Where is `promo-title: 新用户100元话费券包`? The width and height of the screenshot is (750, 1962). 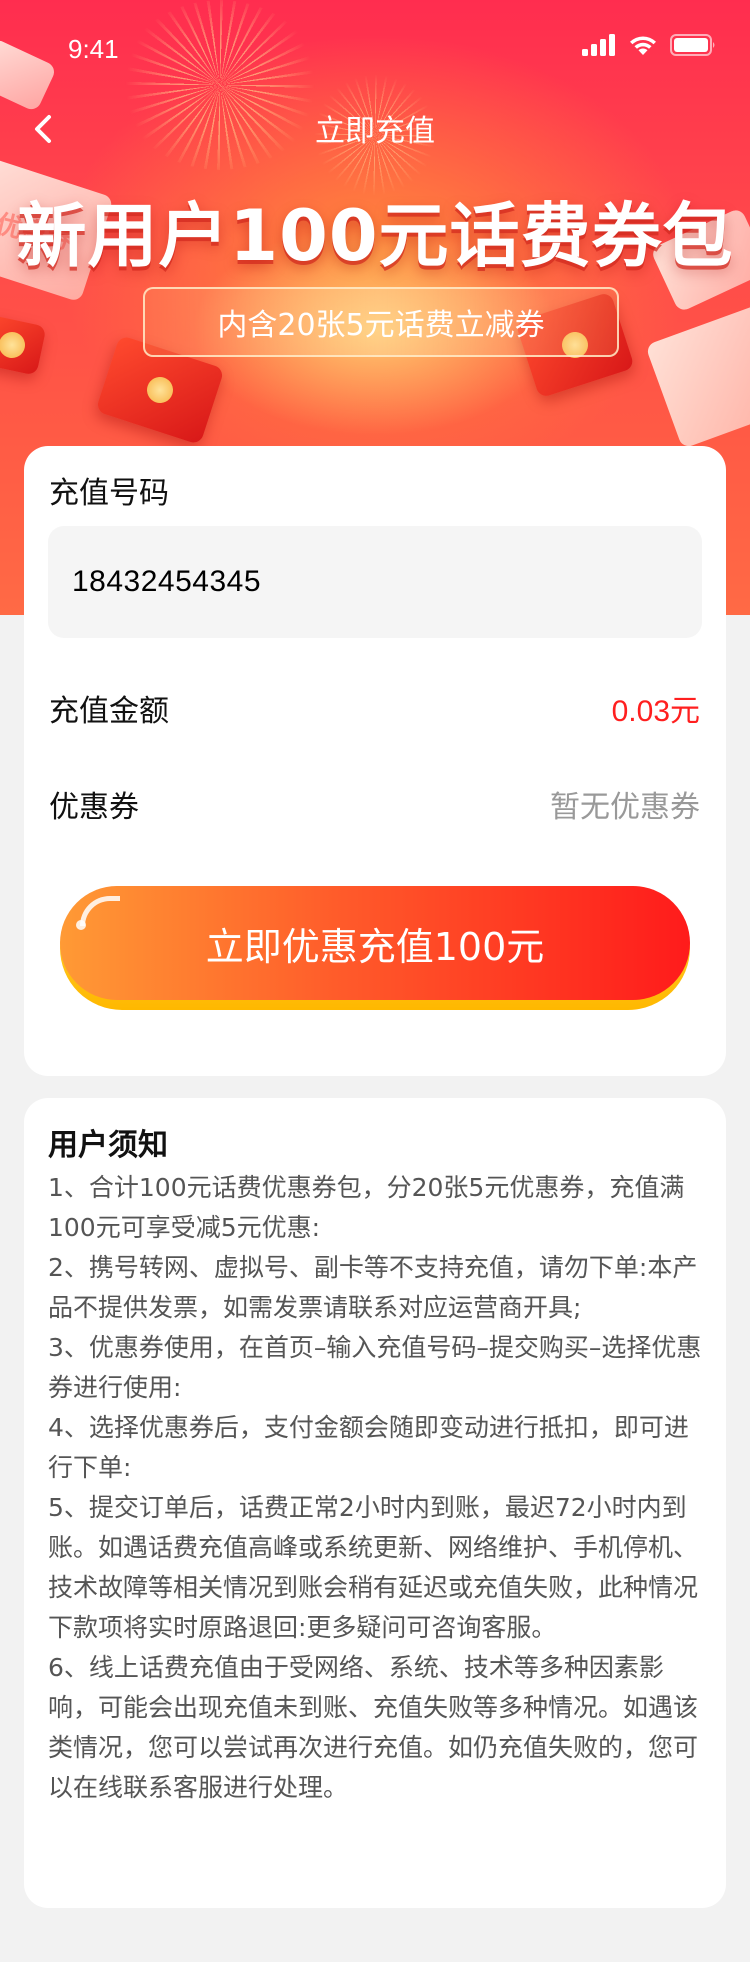 promo-title: 新用户100元话费券包 is located at coordinates (375, 236).